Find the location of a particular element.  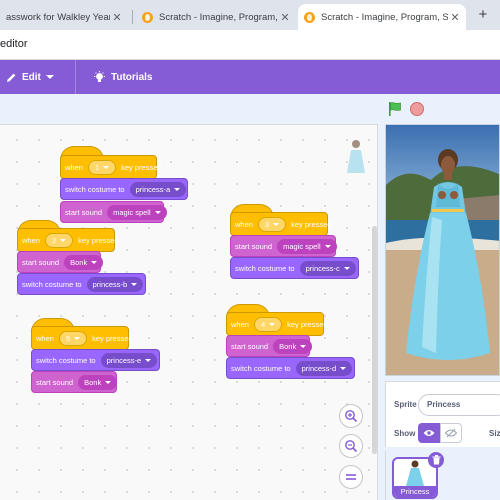

stage-header is located at coordinates (250, 109).